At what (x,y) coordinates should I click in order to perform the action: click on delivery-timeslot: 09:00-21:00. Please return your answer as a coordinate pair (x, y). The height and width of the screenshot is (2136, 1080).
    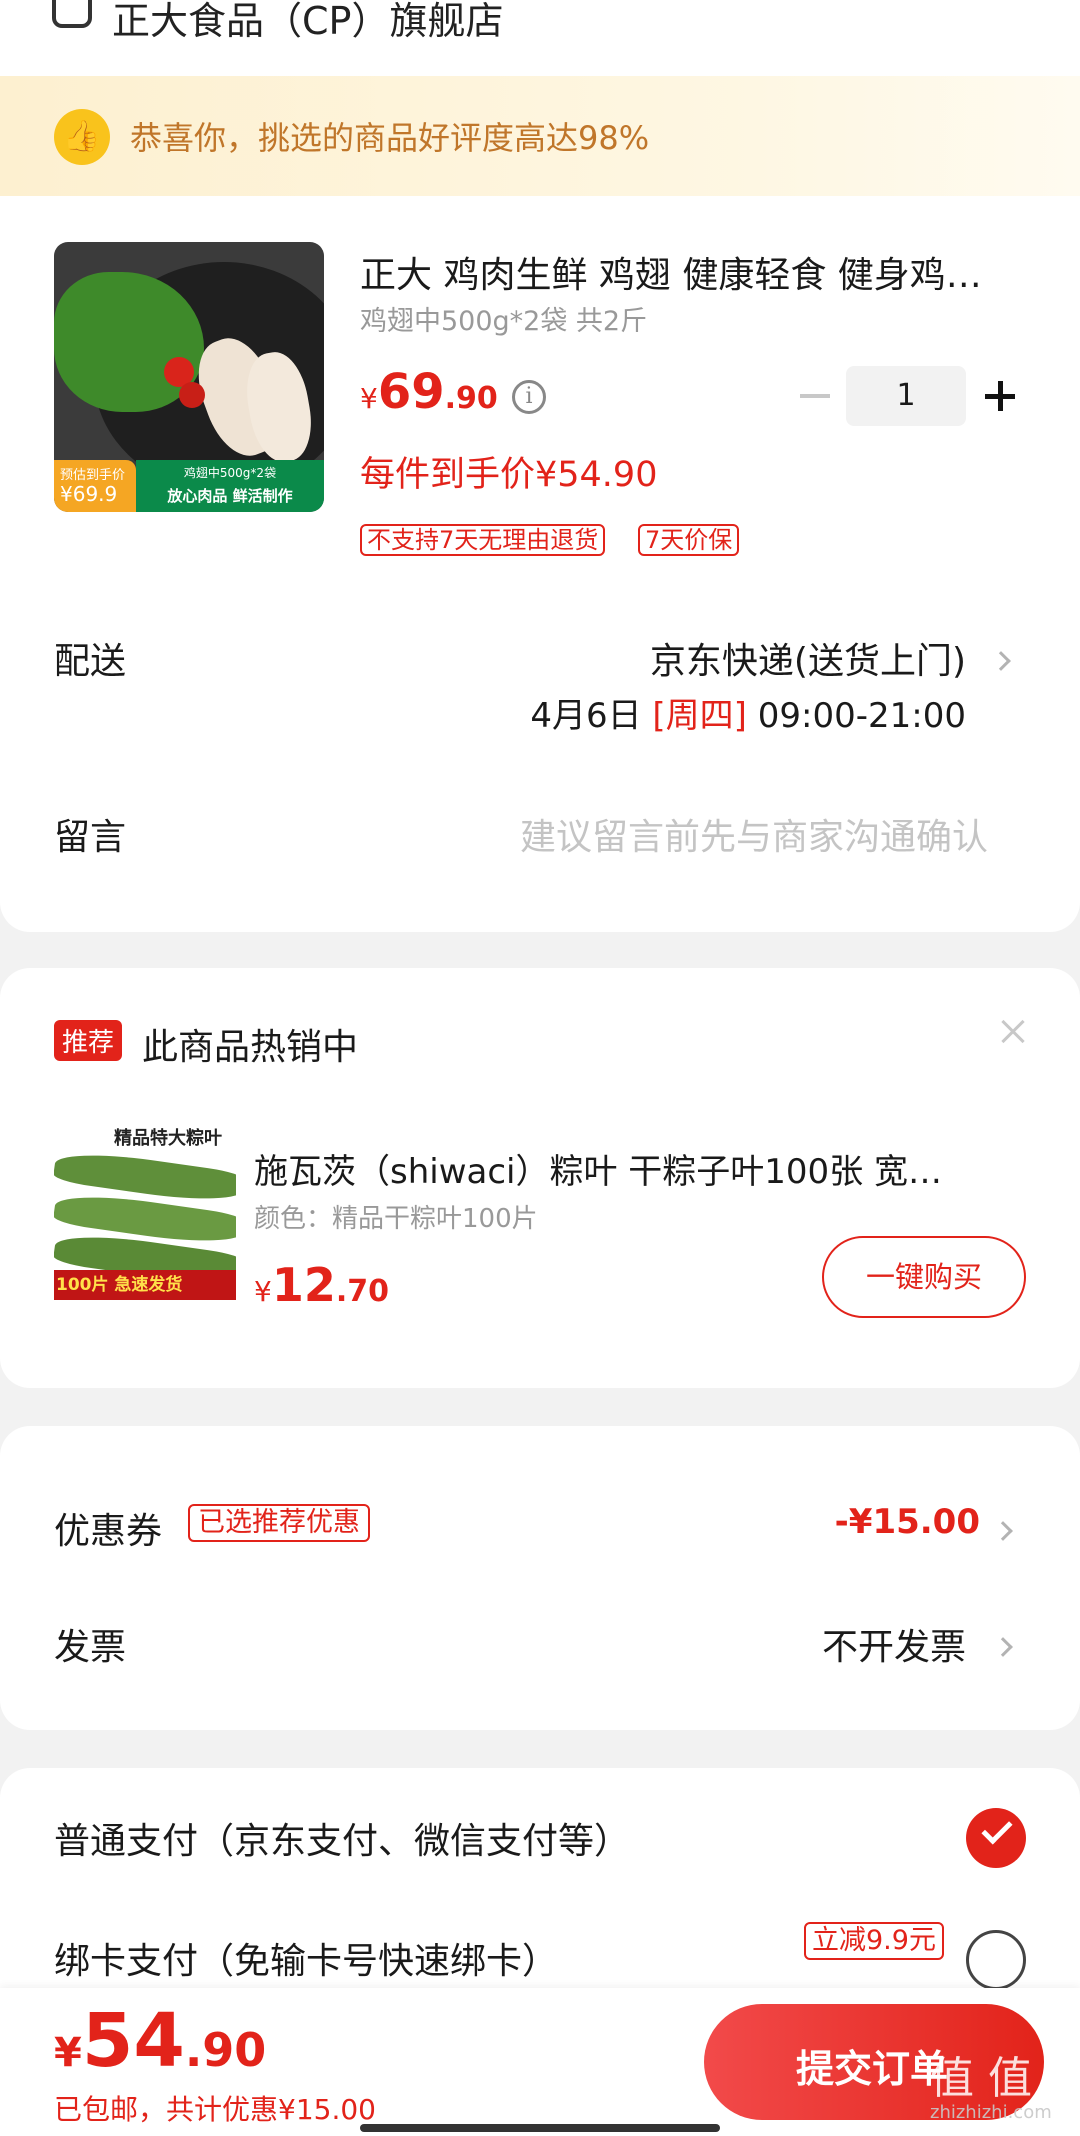
    Looking at the image, I should click on (861, 716).